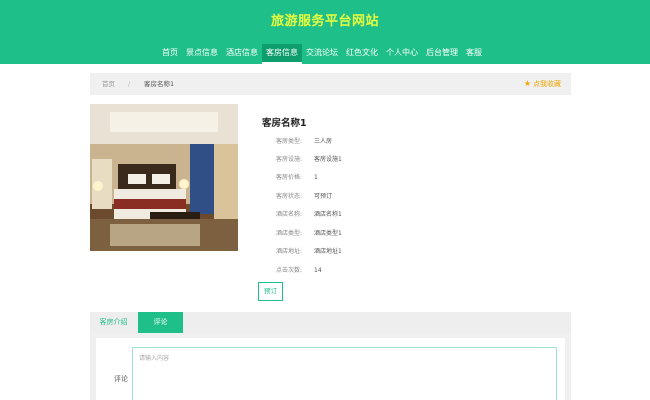  I want to click on comment-label: 评论, so click(121, 379).